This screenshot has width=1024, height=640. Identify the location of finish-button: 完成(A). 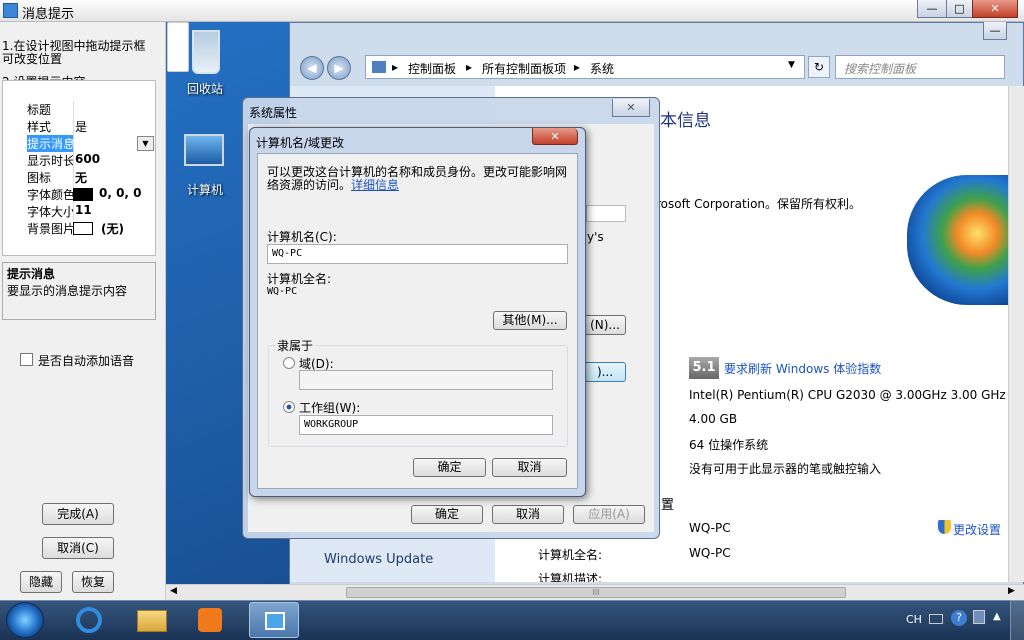
(78, 514).